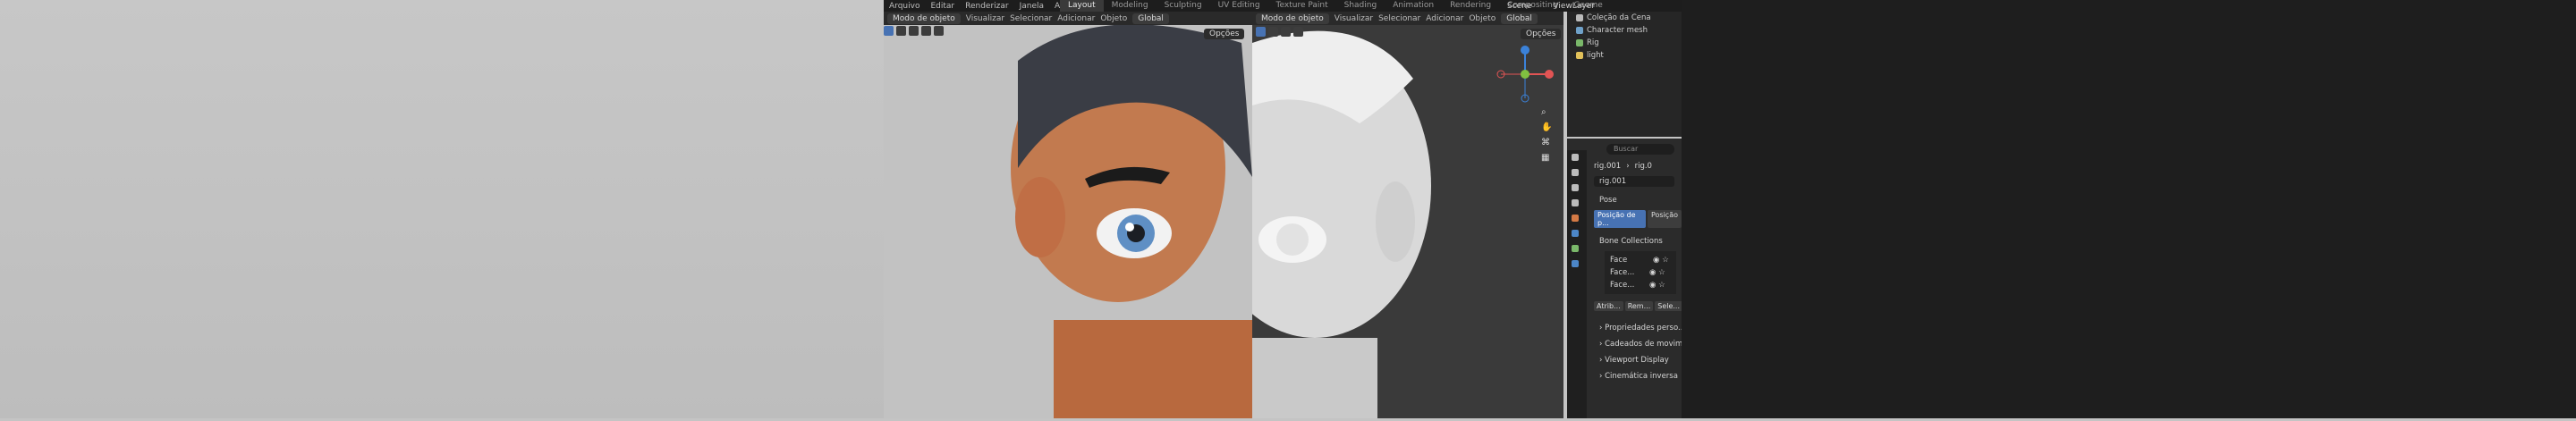 This screenshot has height=421, width=2576. I want to click on right-menu-adicionar: Adicionar, so click(1444, 18).